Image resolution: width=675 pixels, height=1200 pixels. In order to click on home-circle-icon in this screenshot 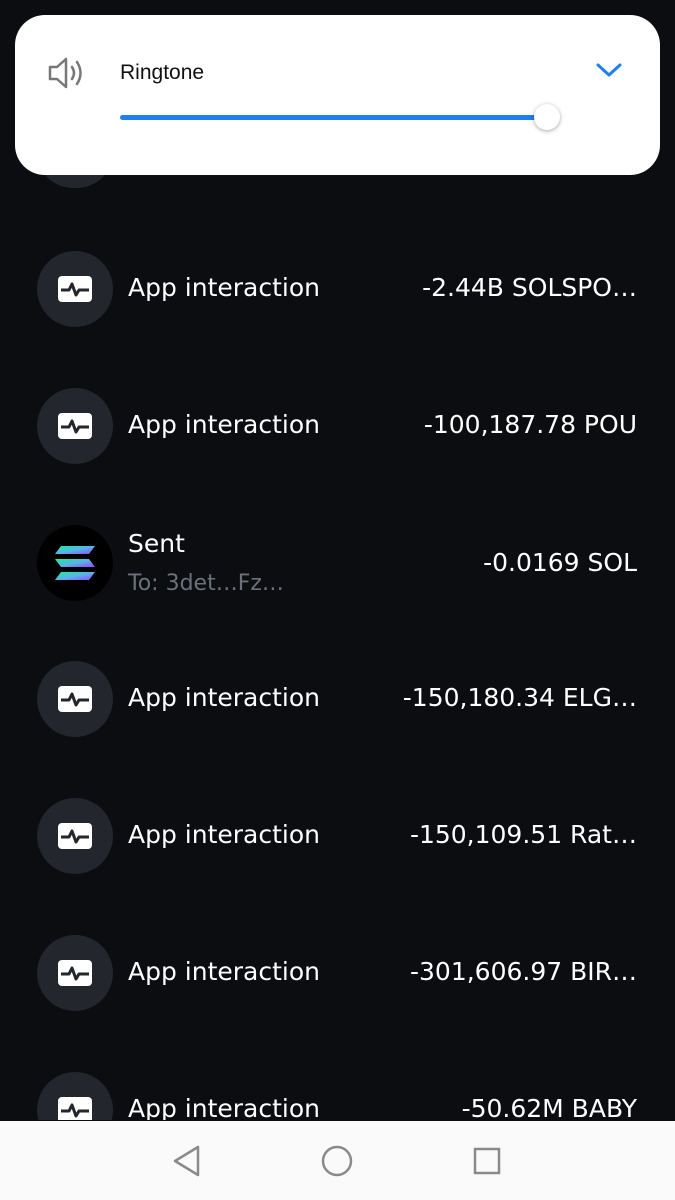, I will do `click(337, 1161)`.